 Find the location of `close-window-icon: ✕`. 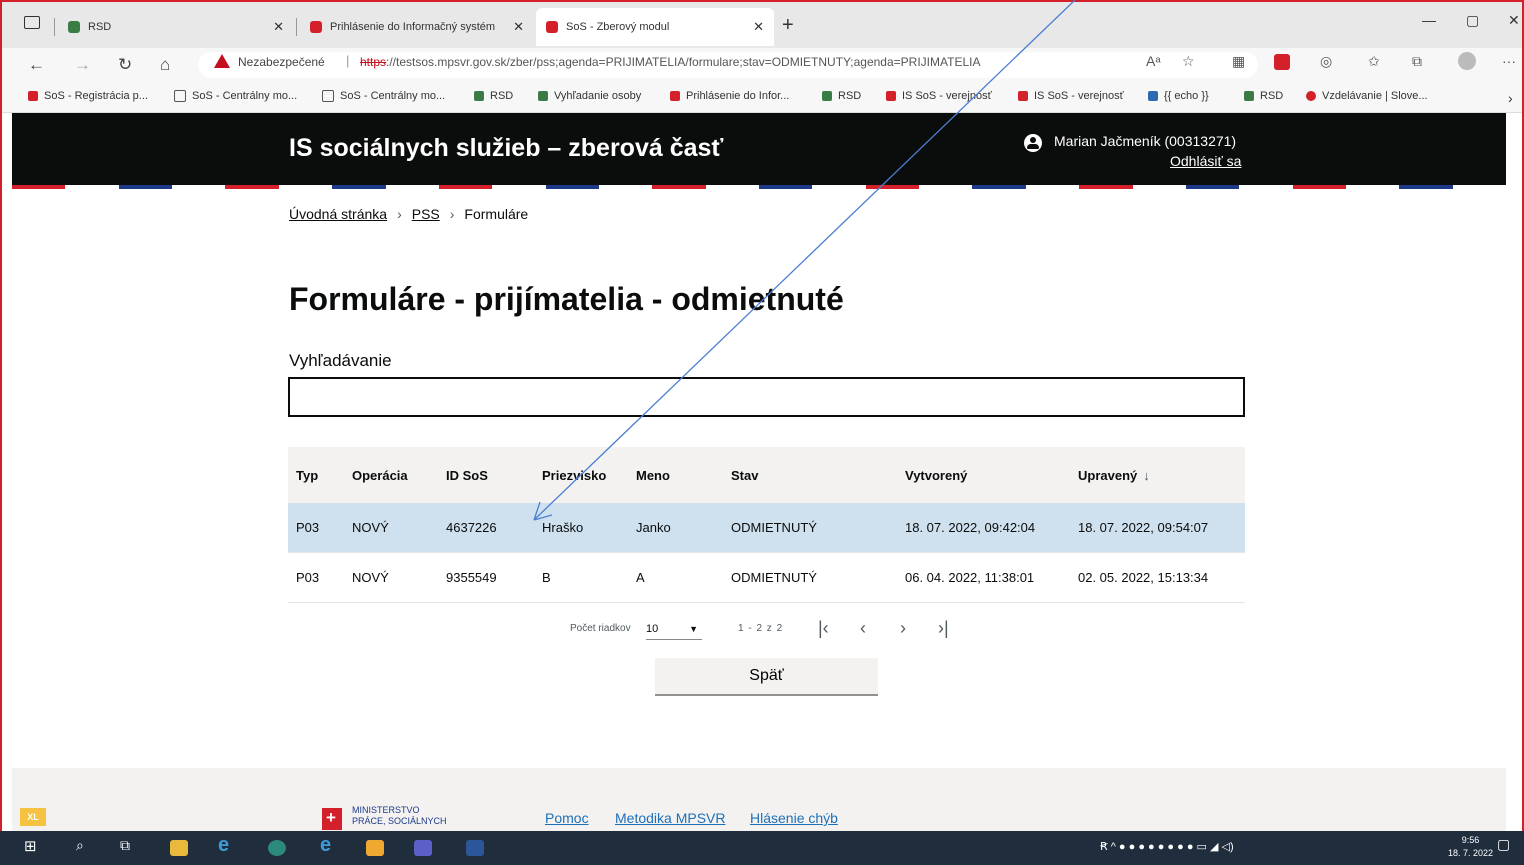

close-window-icon: ✕ is located at coordinates (1514, 20).